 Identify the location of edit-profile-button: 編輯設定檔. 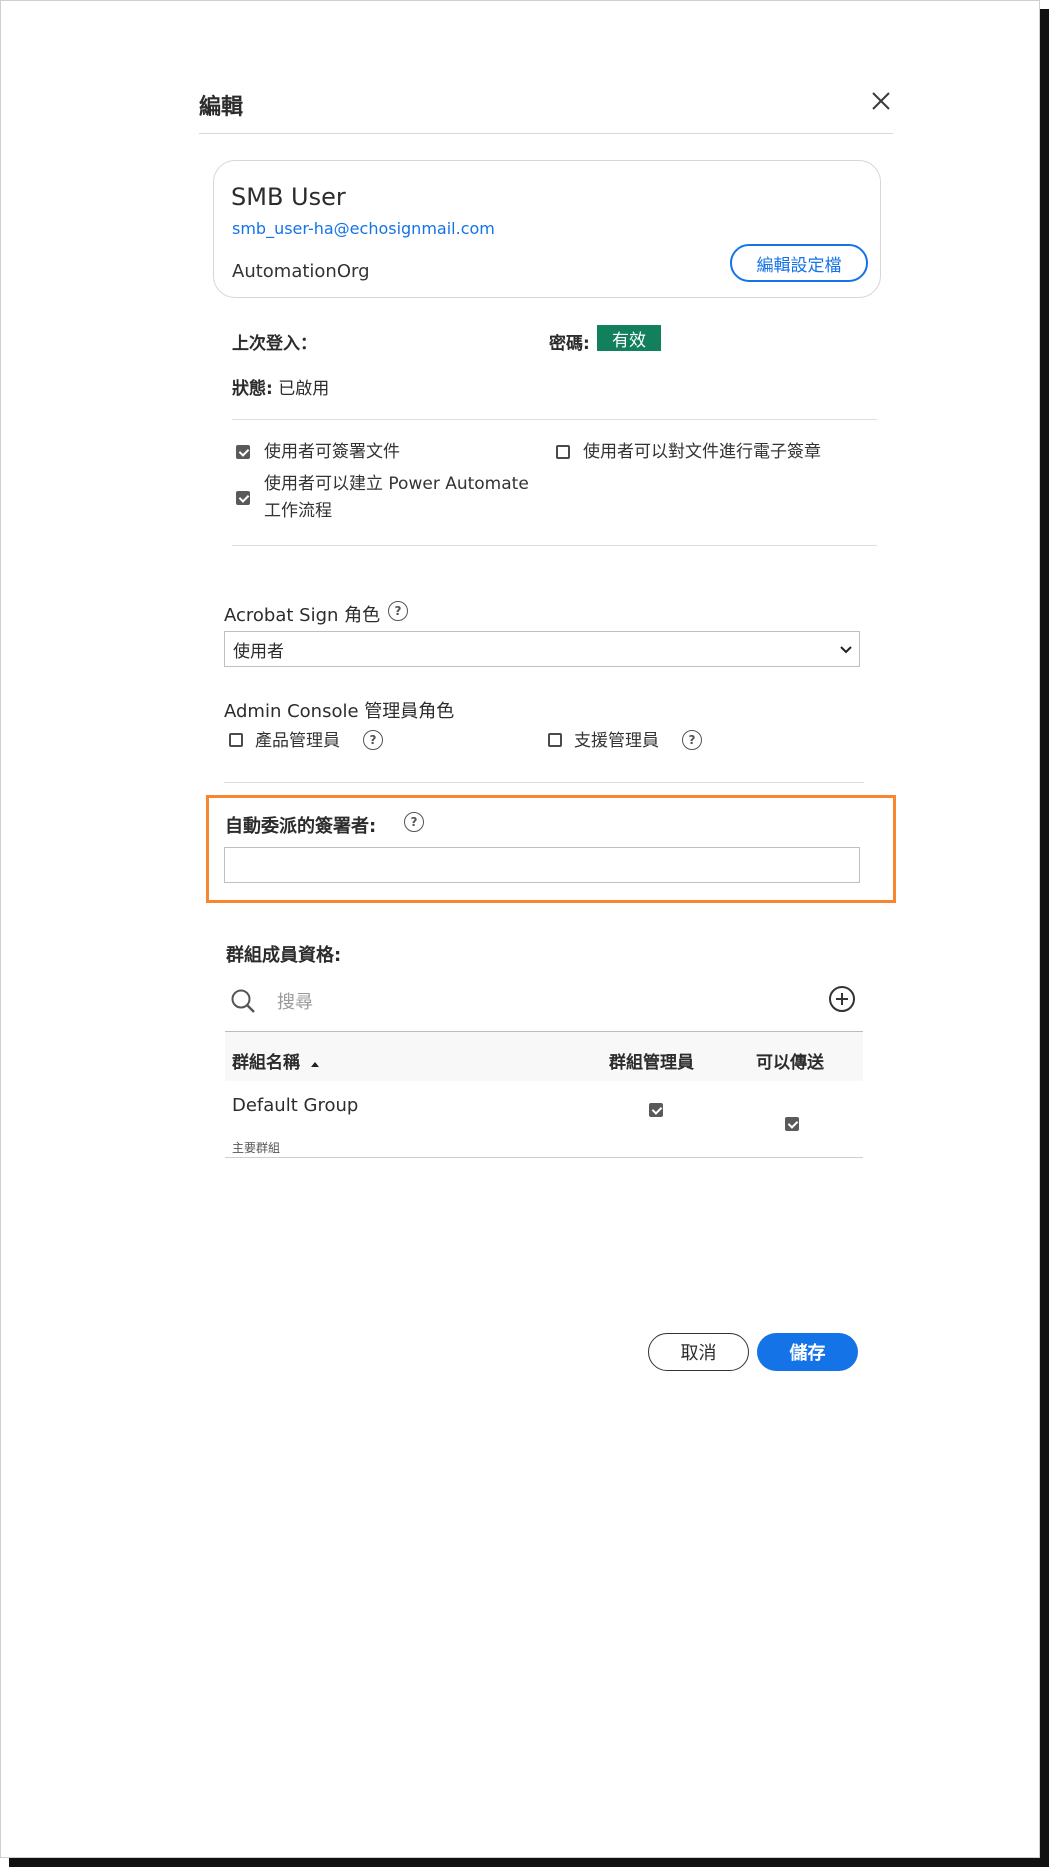
(799, 263).